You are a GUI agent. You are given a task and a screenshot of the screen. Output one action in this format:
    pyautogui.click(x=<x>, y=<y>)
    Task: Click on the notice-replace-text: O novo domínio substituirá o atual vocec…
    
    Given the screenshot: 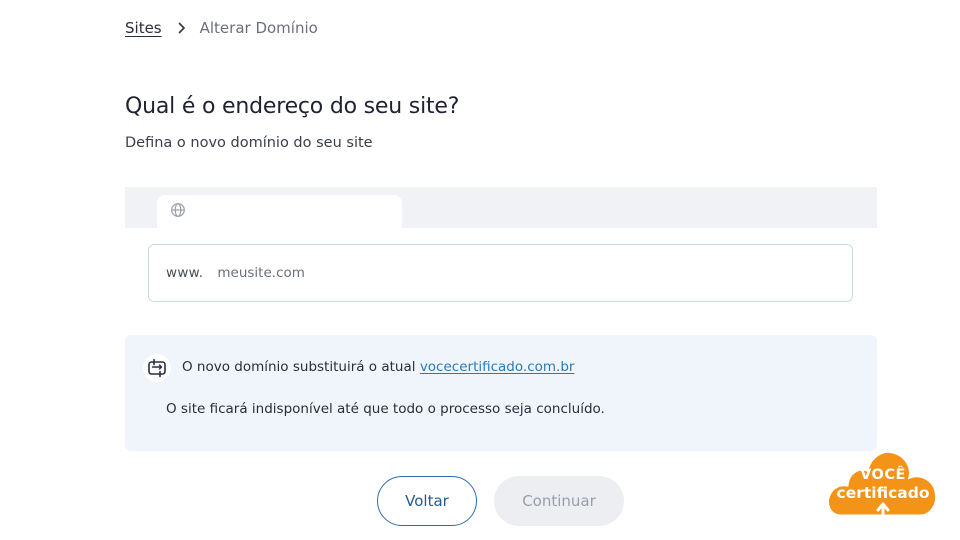 What is the action you would take?
    pyautogui.click(x=378, y=367)
    